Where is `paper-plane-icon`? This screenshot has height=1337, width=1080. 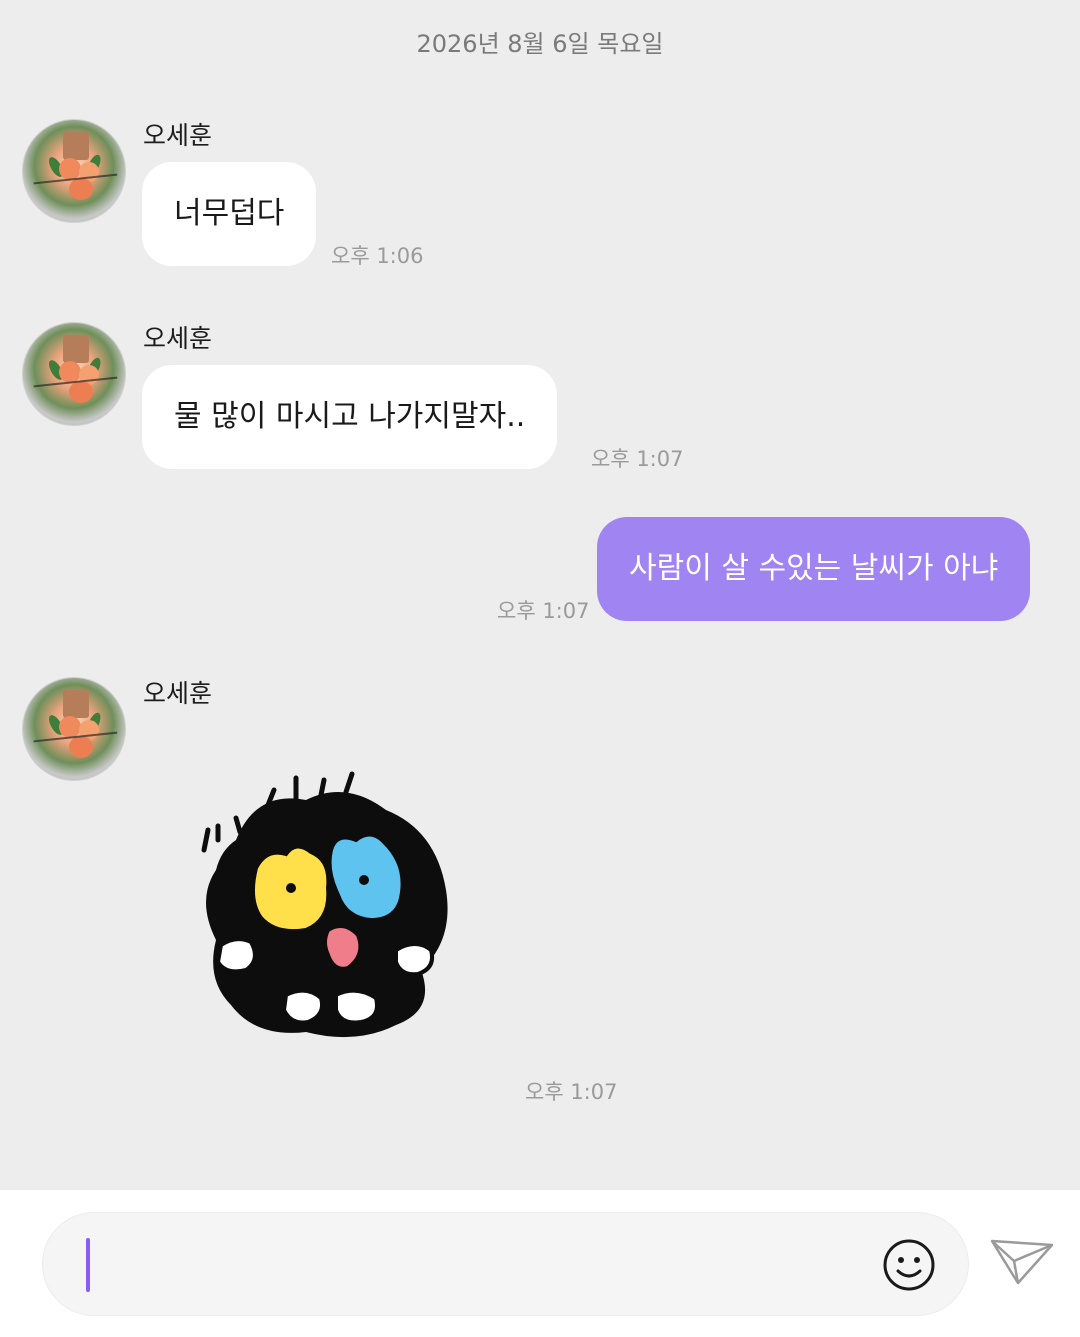
paper-plane-icon is located at coordinates (1022, 1261).